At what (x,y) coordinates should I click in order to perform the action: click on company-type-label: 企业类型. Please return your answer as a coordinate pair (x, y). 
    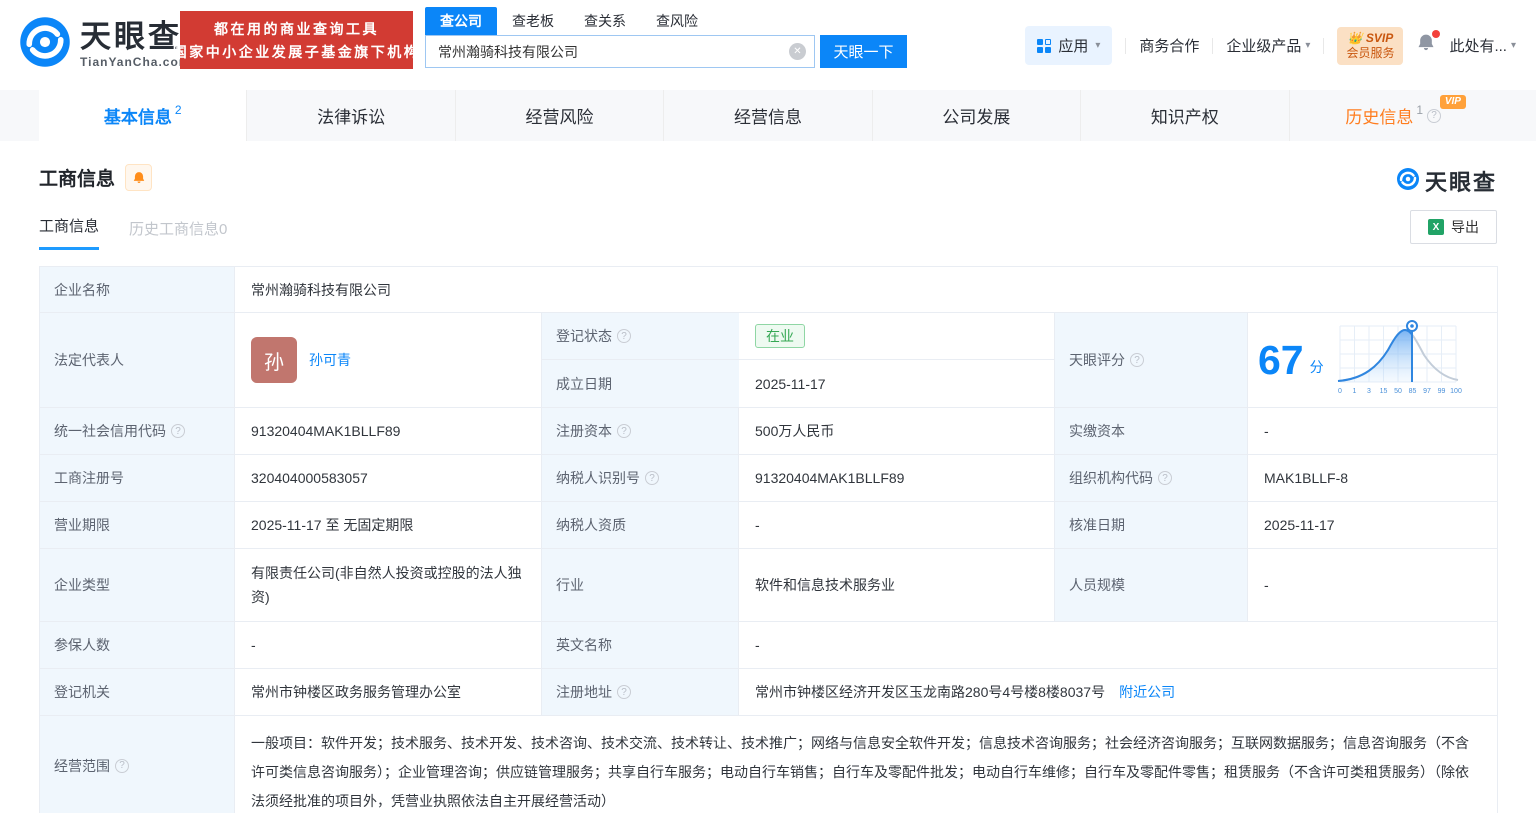
    Looking at the image, I should click on (137, 585).